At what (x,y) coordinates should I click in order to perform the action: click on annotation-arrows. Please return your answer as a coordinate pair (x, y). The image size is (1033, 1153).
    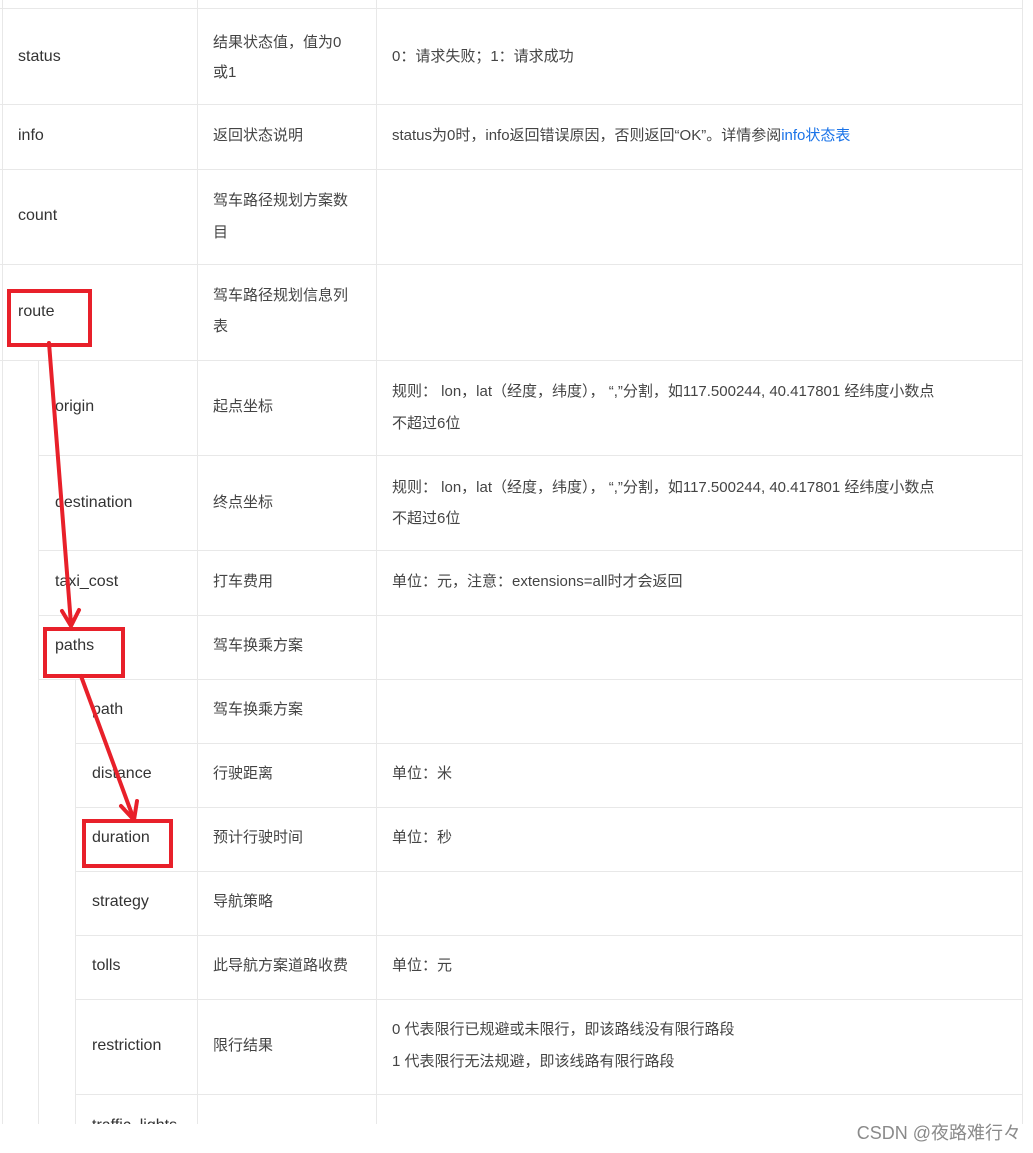
    Looking at the image, I should click on (93, 581).